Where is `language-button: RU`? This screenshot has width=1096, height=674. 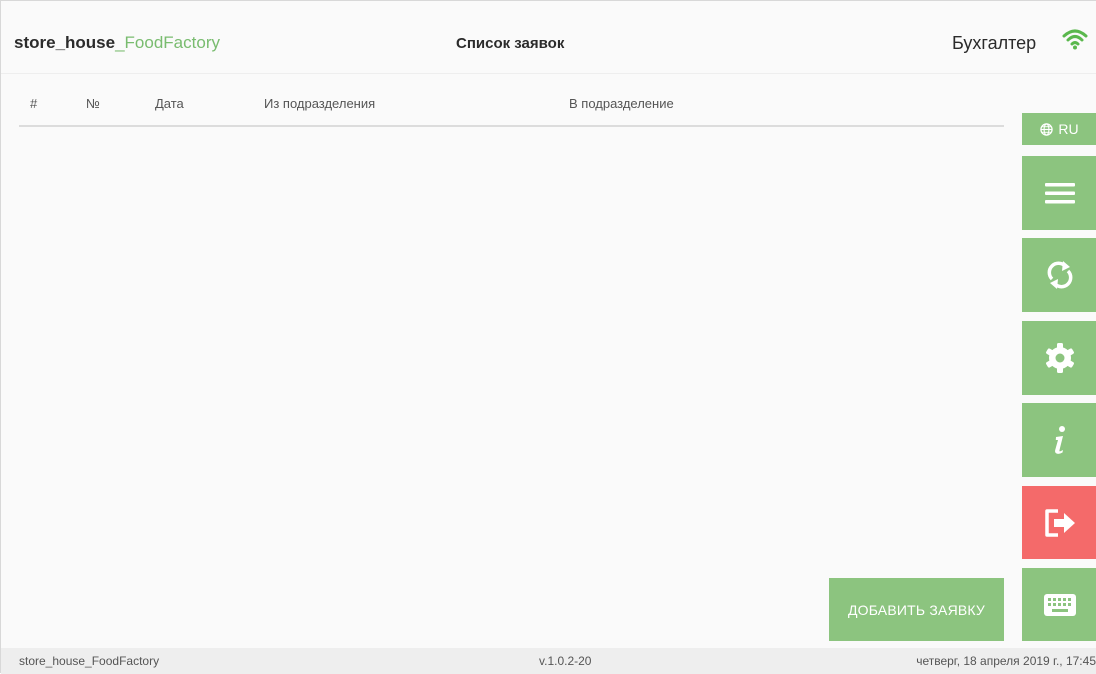
language-button: RU is located at coordinates (1059, 129).